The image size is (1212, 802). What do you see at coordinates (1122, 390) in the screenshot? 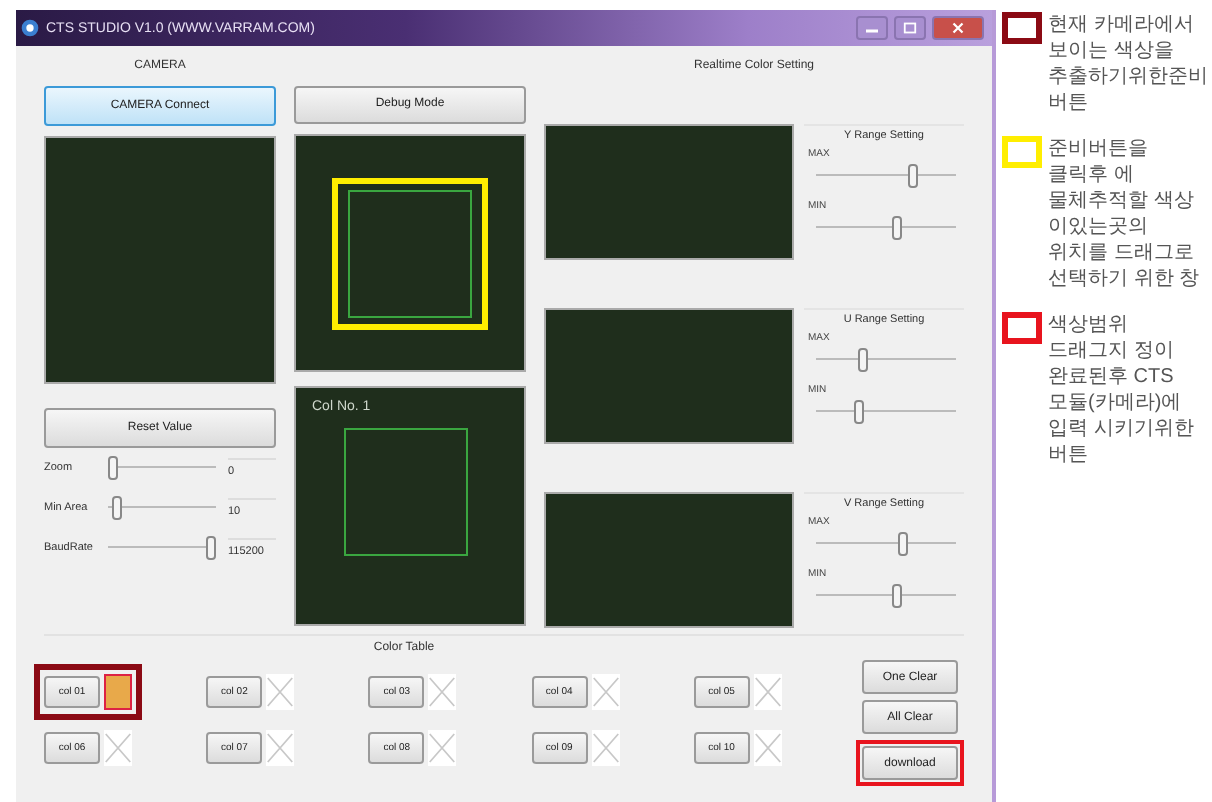
I see `legend-text: 색상범위 드래그지 정이 완료된후 CTS 모듈(카메라)에 입력 시키기위한 버튼` at bounding box center [1122, 390].